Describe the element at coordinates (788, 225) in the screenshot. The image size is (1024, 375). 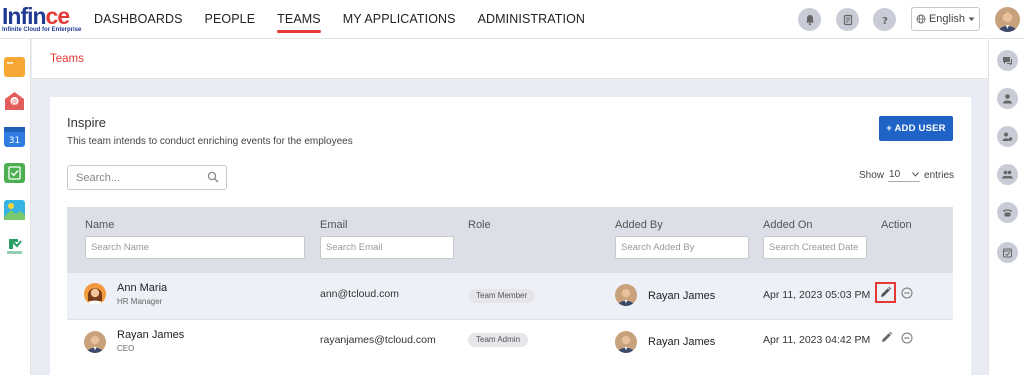
I see `column-header-added-on: Added On` at that location.